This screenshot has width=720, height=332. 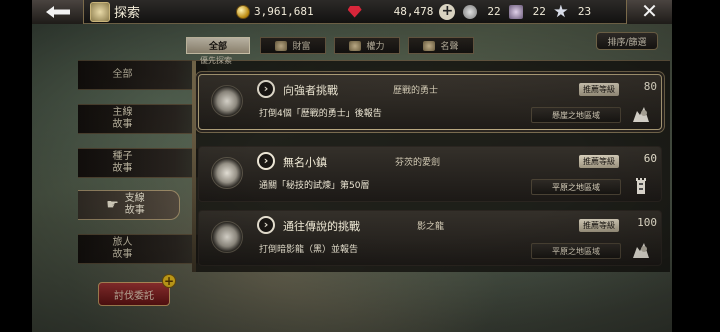 I want to click on treasure-icon, so click(x=281, y=45).